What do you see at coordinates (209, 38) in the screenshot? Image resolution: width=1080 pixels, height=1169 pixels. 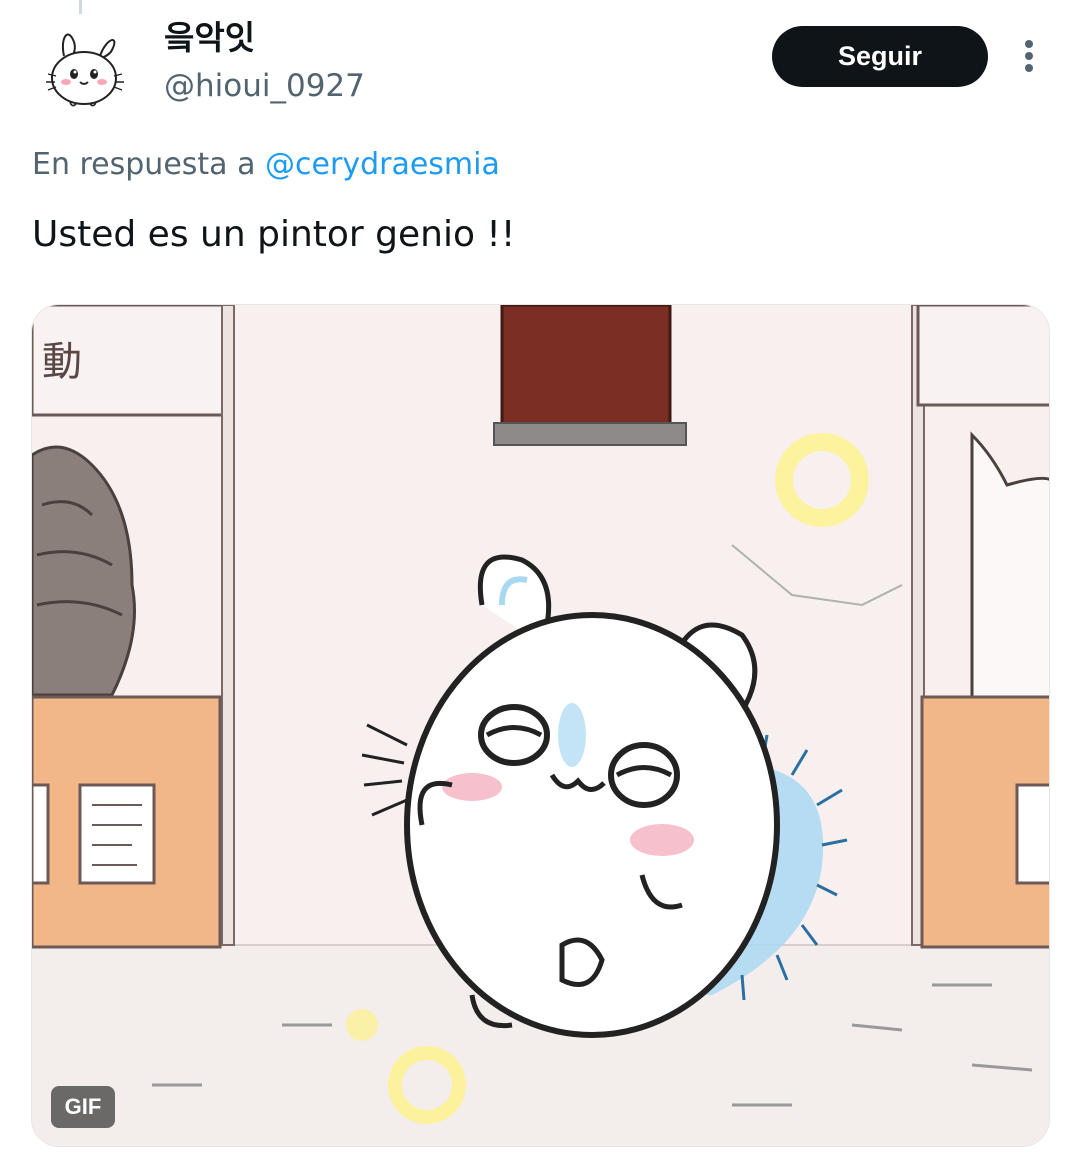 I see `display-name: 읔악잇` at bounding box center [209, 38].